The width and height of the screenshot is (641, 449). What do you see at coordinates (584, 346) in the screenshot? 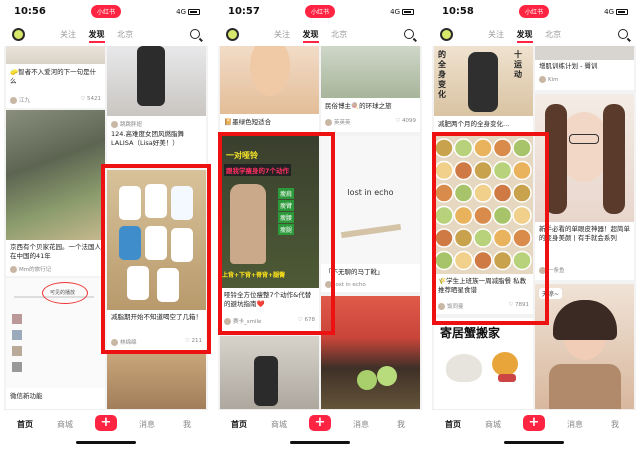
I see `feed-card: 天凉~` at bounding box center [584, 346].